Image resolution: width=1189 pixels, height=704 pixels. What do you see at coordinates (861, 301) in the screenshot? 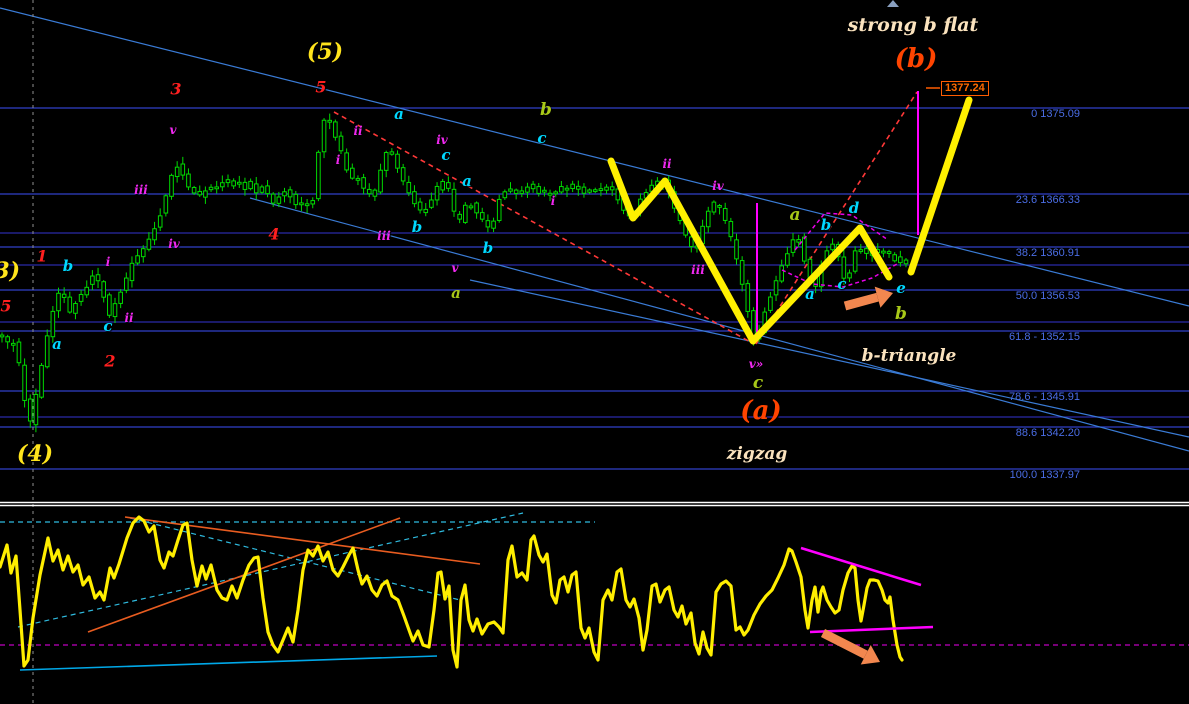
I see `orange-arrow-main` at bounding box center [861, 301].